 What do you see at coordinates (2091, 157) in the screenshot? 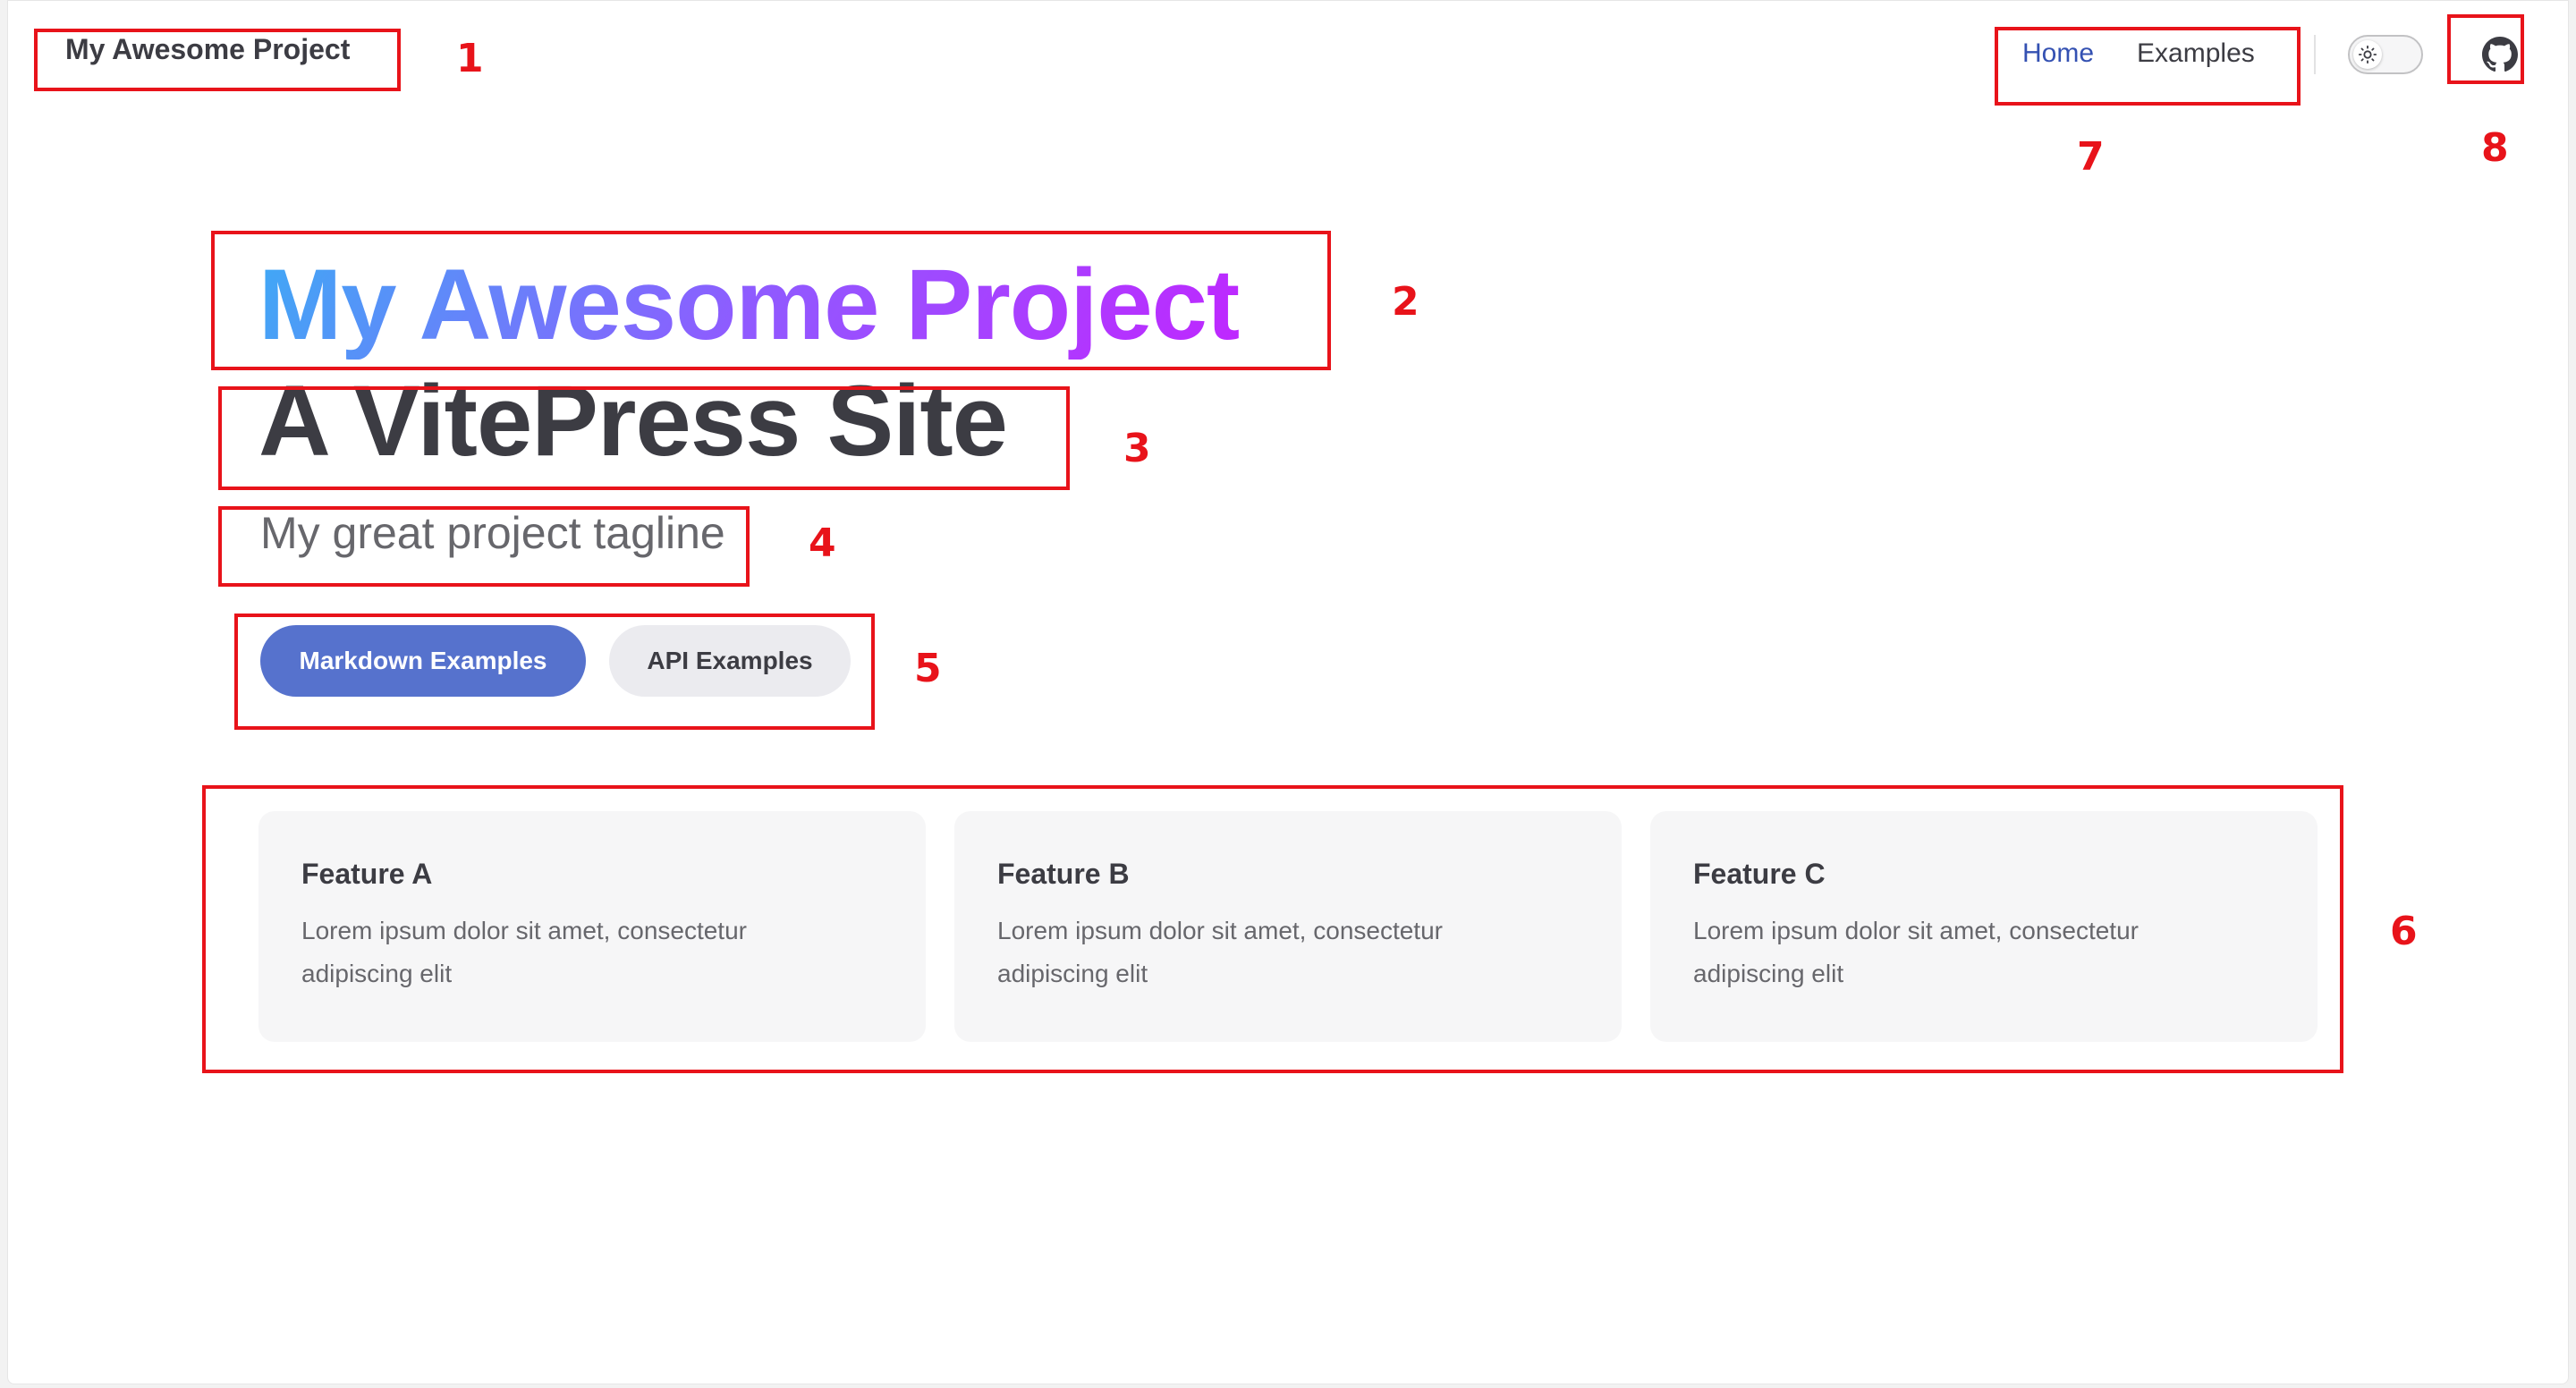
I see `annotation-number-7: 7` at bounding box center [2091, 157].